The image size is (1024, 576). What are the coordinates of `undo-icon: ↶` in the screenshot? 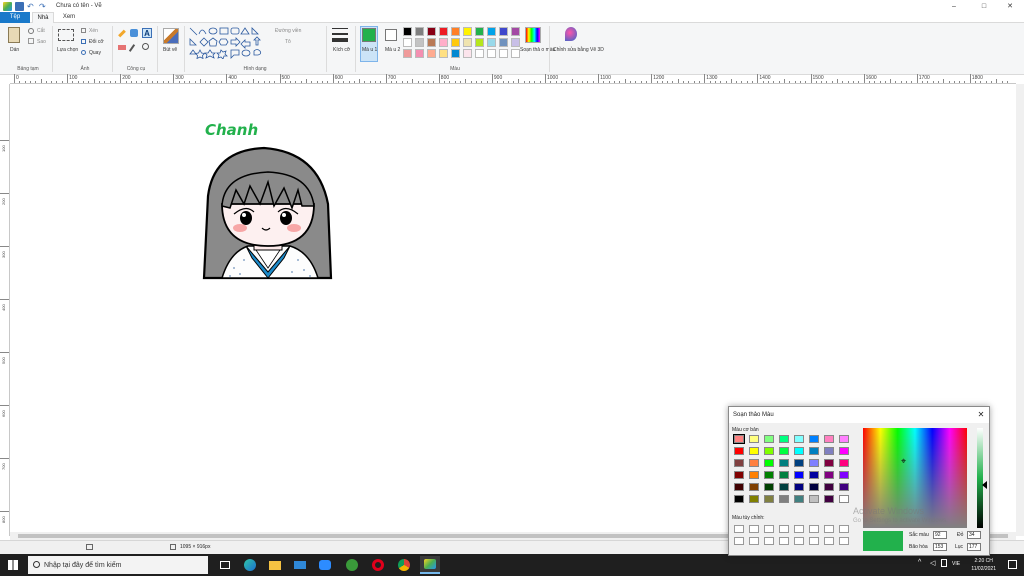 It's located at (31, 6).